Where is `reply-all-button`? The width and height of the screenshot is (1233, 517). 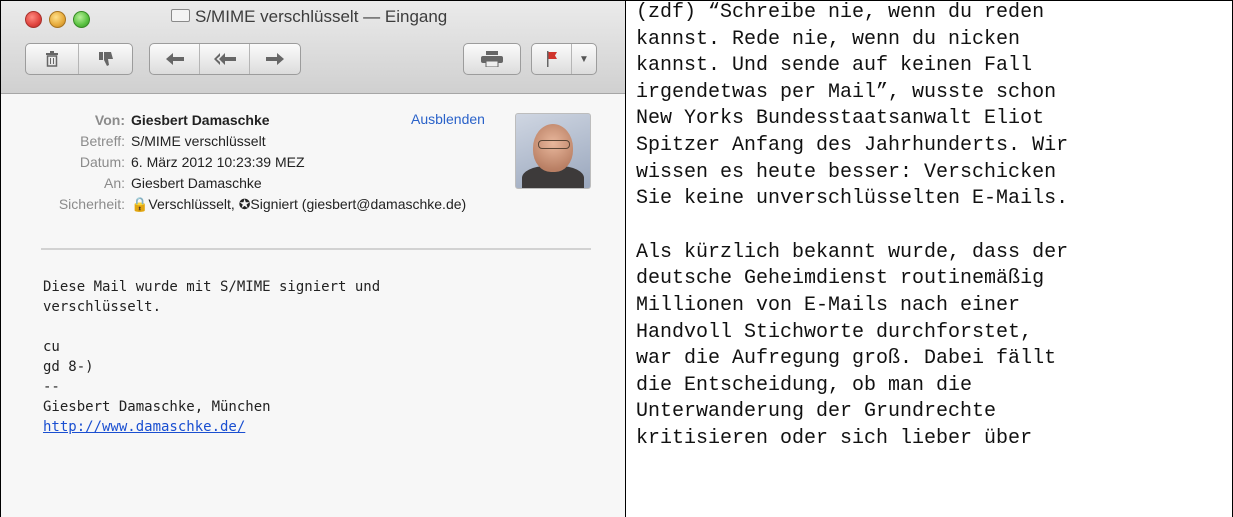
reply-all-button is located at coordinates (225, 59).